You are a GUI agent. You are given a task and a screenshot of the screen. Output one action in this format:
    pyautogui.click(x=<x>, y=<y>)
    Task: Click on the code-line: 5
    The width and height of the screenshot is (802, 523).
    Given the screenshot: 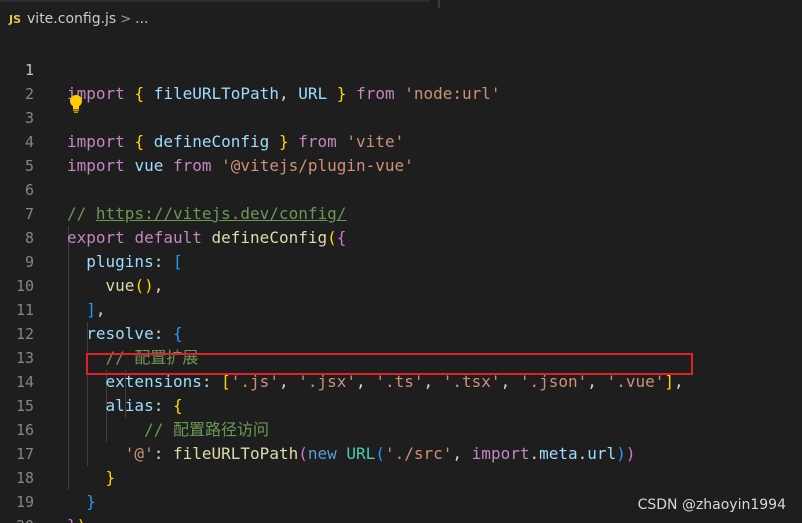 What is the action you would take?
    pyautogui.click(x=401, y=152)
    